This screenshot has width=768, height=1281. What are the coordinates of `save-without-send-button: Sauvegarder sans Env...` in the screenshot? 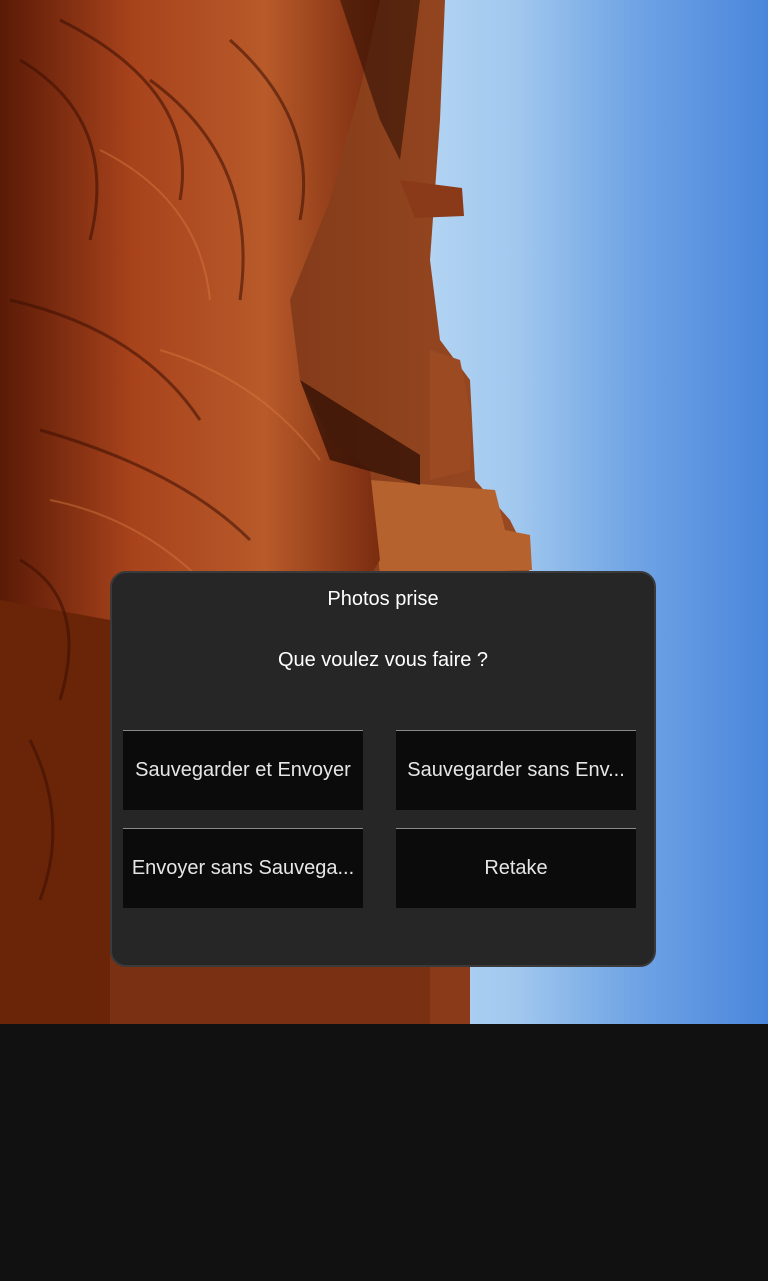 It's located at (516, 770).